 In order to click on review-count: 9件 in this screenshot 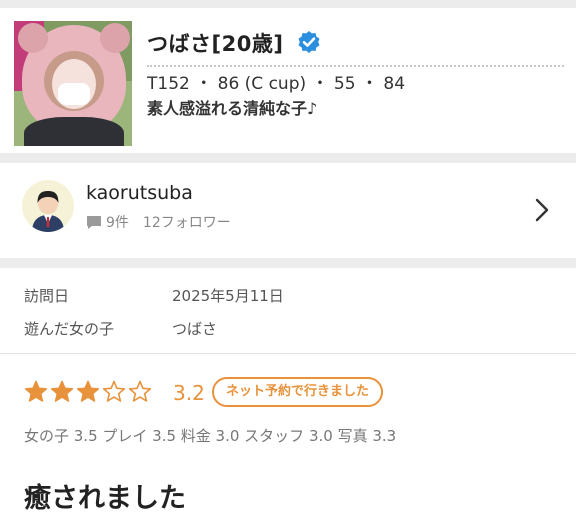, I will do `click(117, 223)`.